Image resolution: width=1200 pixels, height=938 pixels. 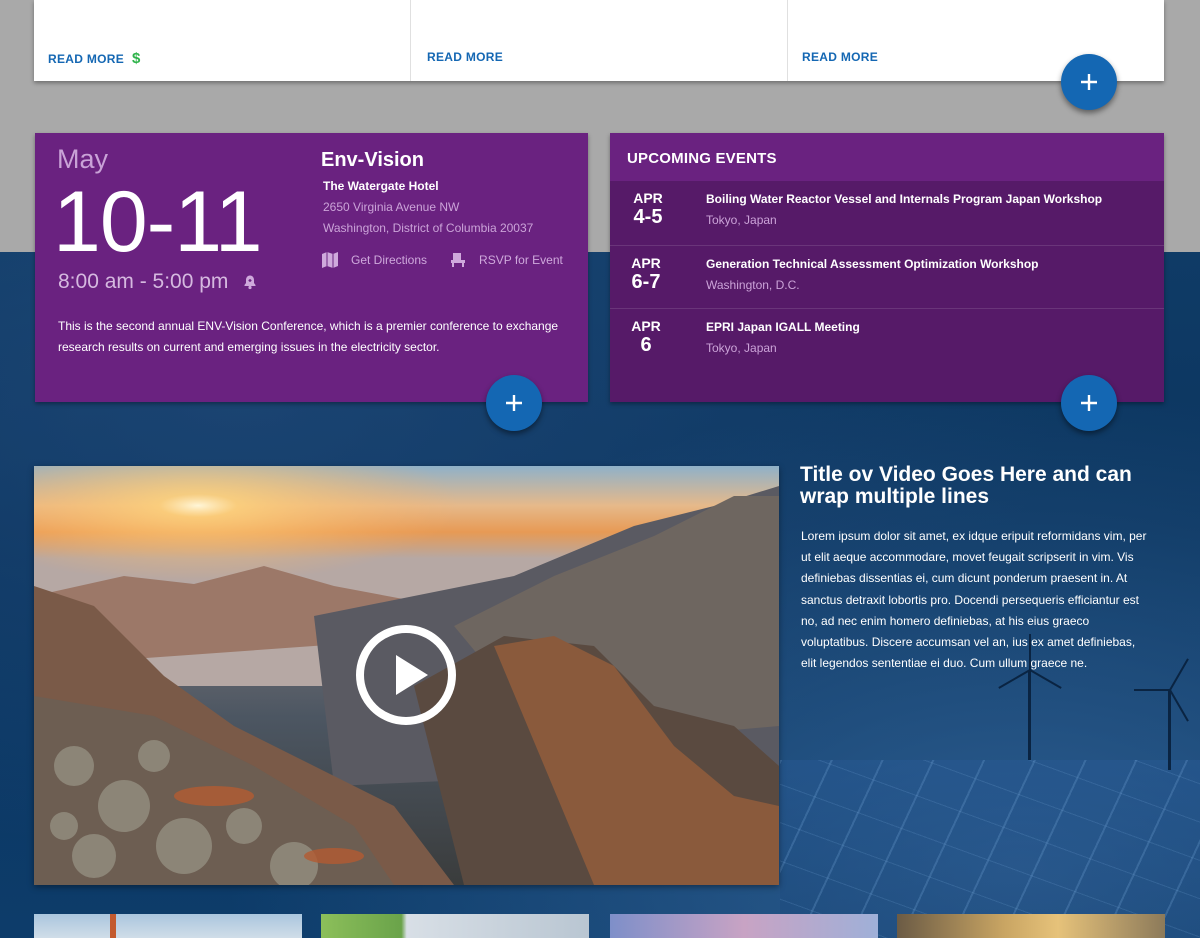 I want to click on event-days: 10-11, so click(x=158, y=222).